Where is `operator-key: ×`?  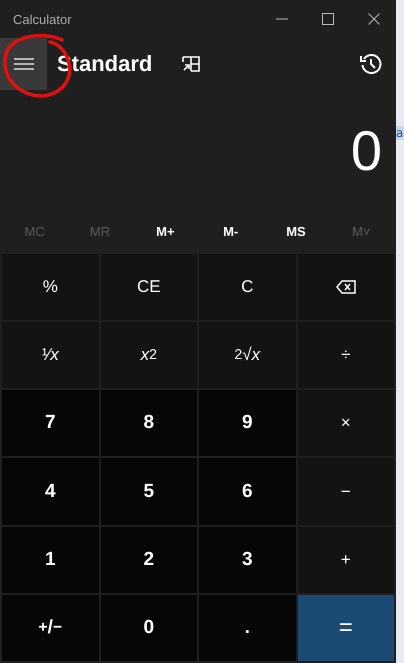 operator-key: × is located at coordinates (346, 423).